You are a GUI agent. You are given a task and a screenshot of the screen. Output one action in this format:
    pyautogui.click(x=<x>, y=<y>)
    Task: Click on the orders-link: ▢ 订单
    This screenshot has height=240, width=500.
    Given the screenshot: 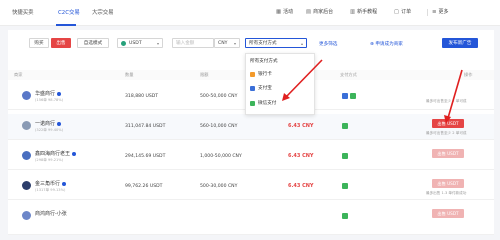 What is the action you would take?
    pyautogui.click(x=402, y=11)
    